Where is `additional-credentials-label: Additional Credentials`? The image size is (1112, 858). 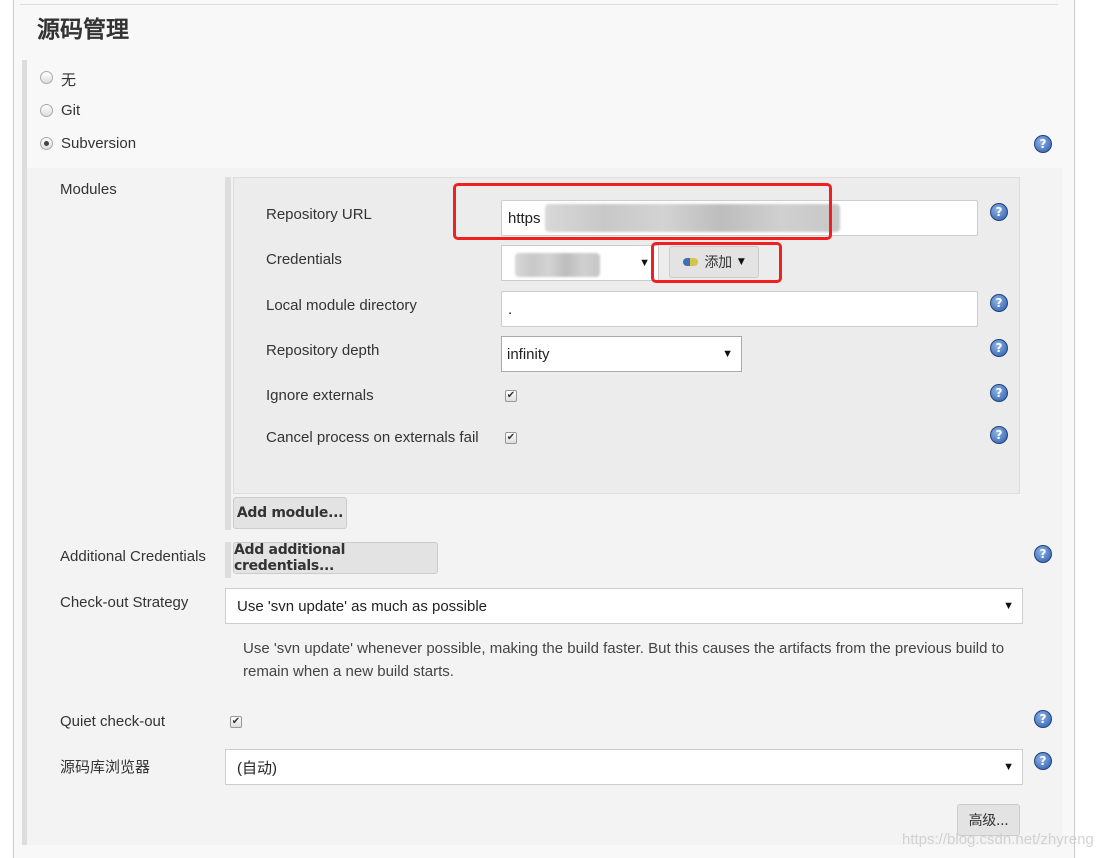 additional-credentials-label: Additional Credentials is located at coordinates (133, 556).